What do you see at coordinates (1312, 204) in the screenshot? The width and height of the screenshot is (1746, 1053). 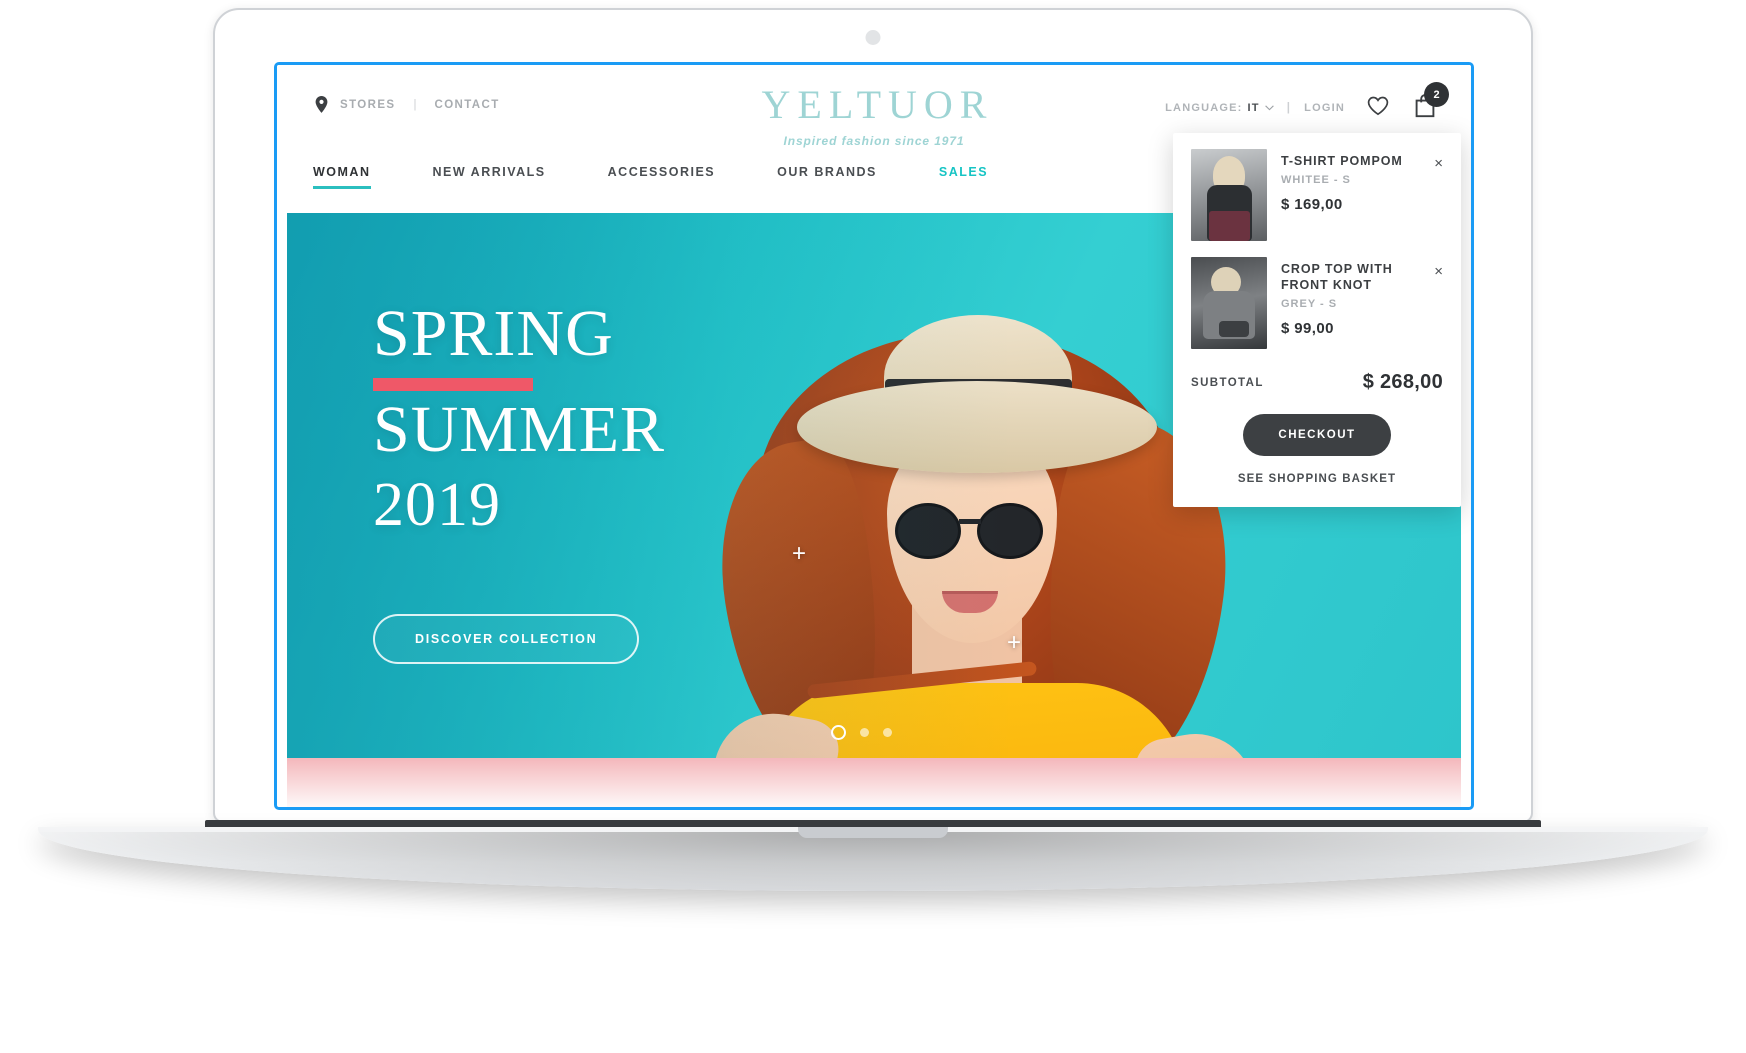 I see `cart-item-price: $ 169,00` at bounding box center [1312, 204].